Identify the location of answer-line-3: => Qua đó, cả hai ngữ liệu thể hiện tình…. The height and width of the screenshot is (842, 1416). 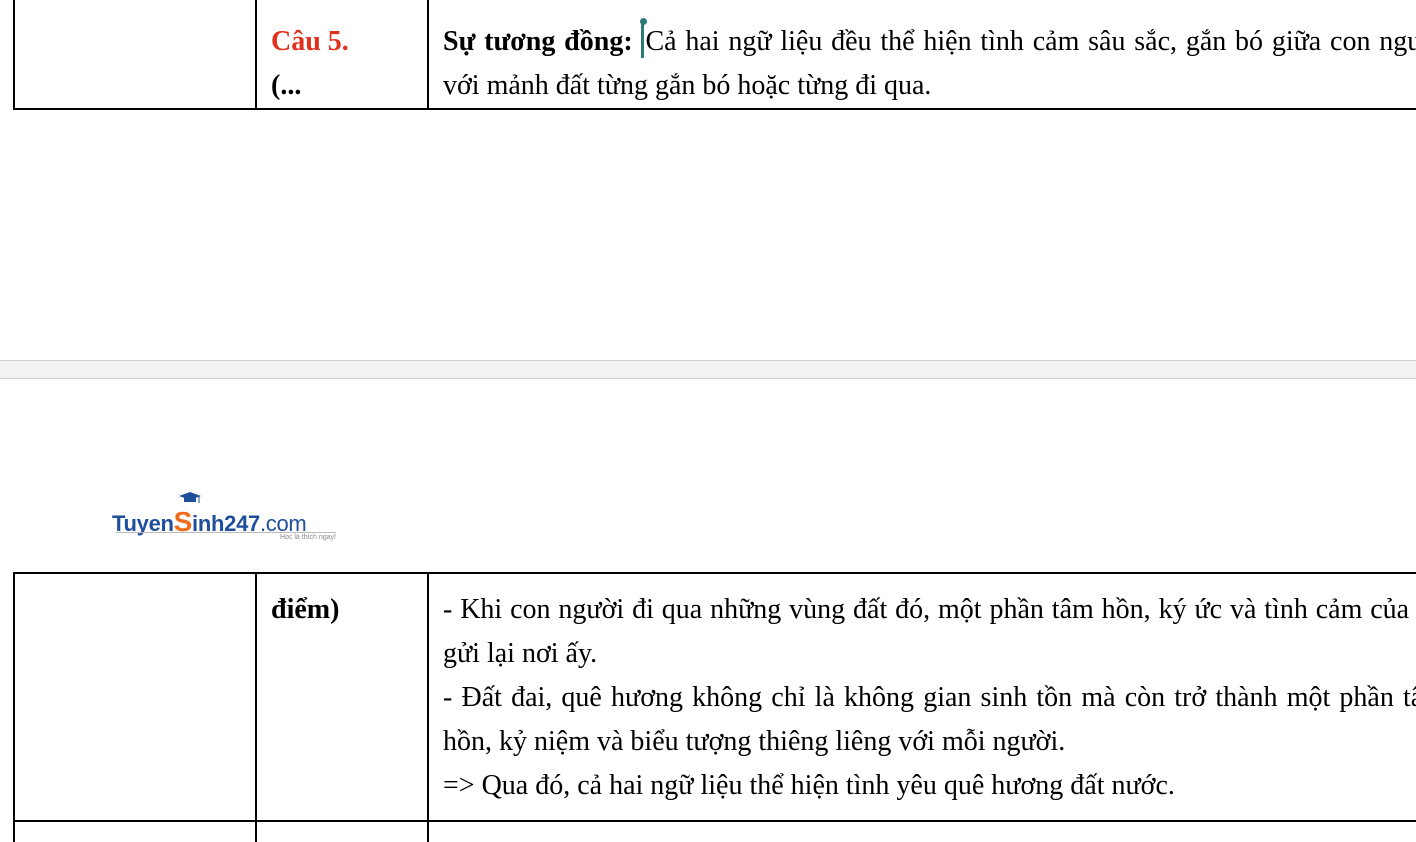
(809, 785).